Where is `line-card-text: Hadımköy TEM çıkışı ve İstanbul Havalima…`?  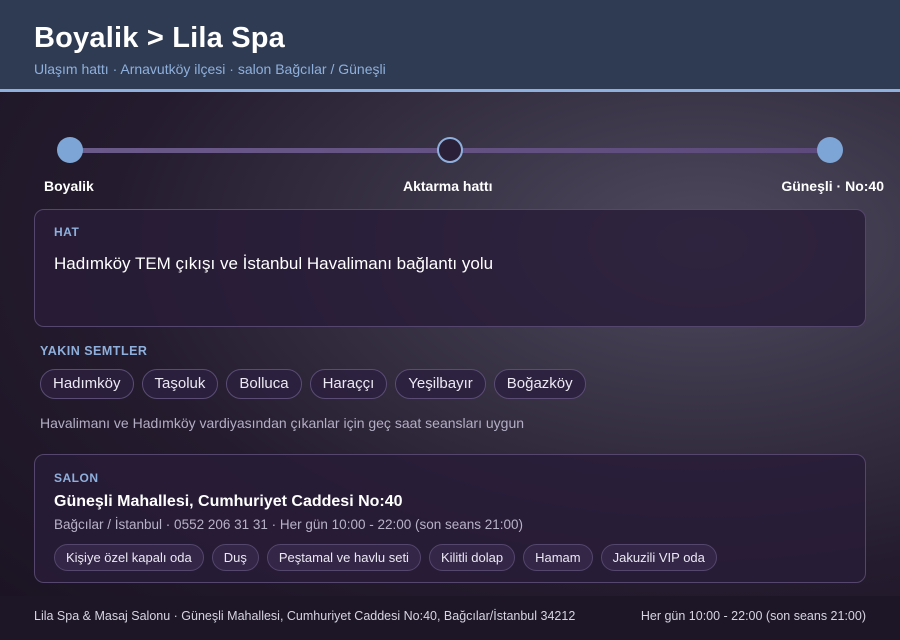 line-card-text: Hadımköy TEM çıkışı ve İstanbul Havalima… is located at coordinates (274, 263).